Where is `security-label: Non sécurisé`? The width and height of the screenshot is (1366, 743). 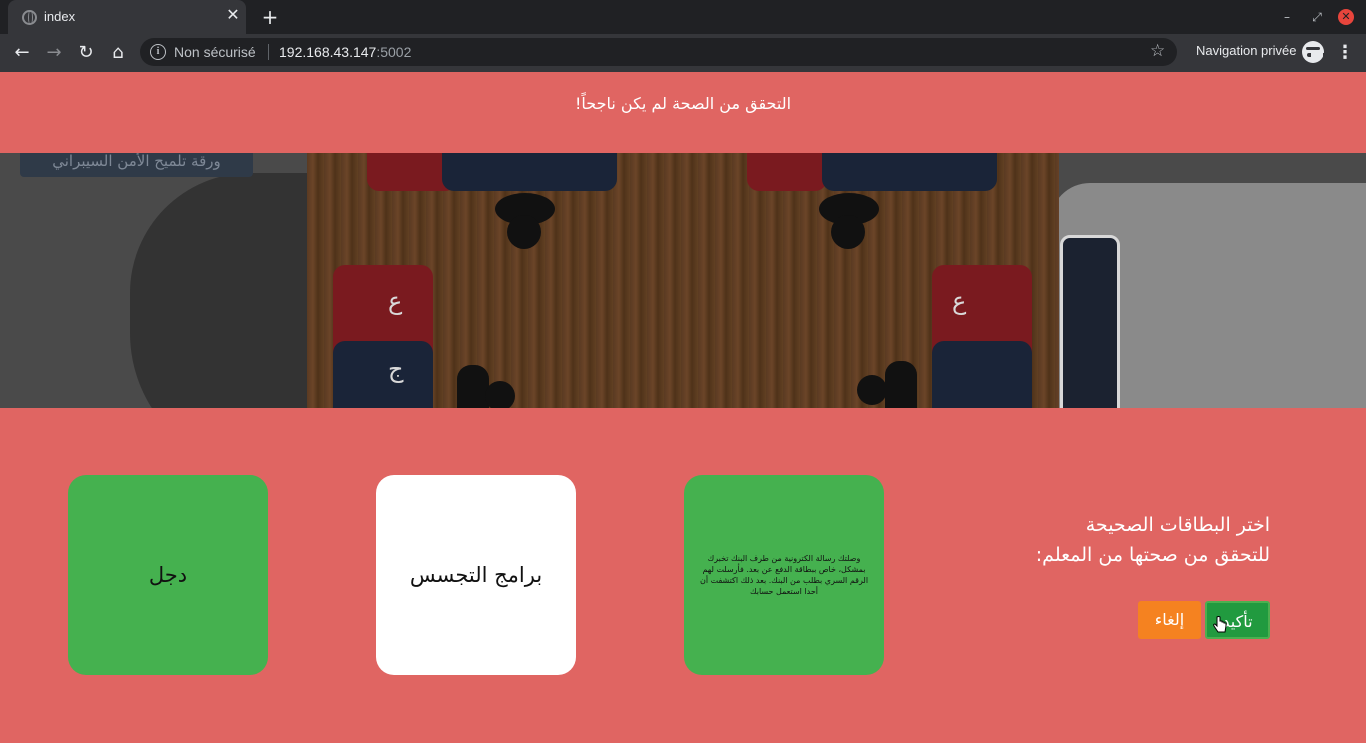
security-label: Non sécurisé is located at coordinates (215, 52).